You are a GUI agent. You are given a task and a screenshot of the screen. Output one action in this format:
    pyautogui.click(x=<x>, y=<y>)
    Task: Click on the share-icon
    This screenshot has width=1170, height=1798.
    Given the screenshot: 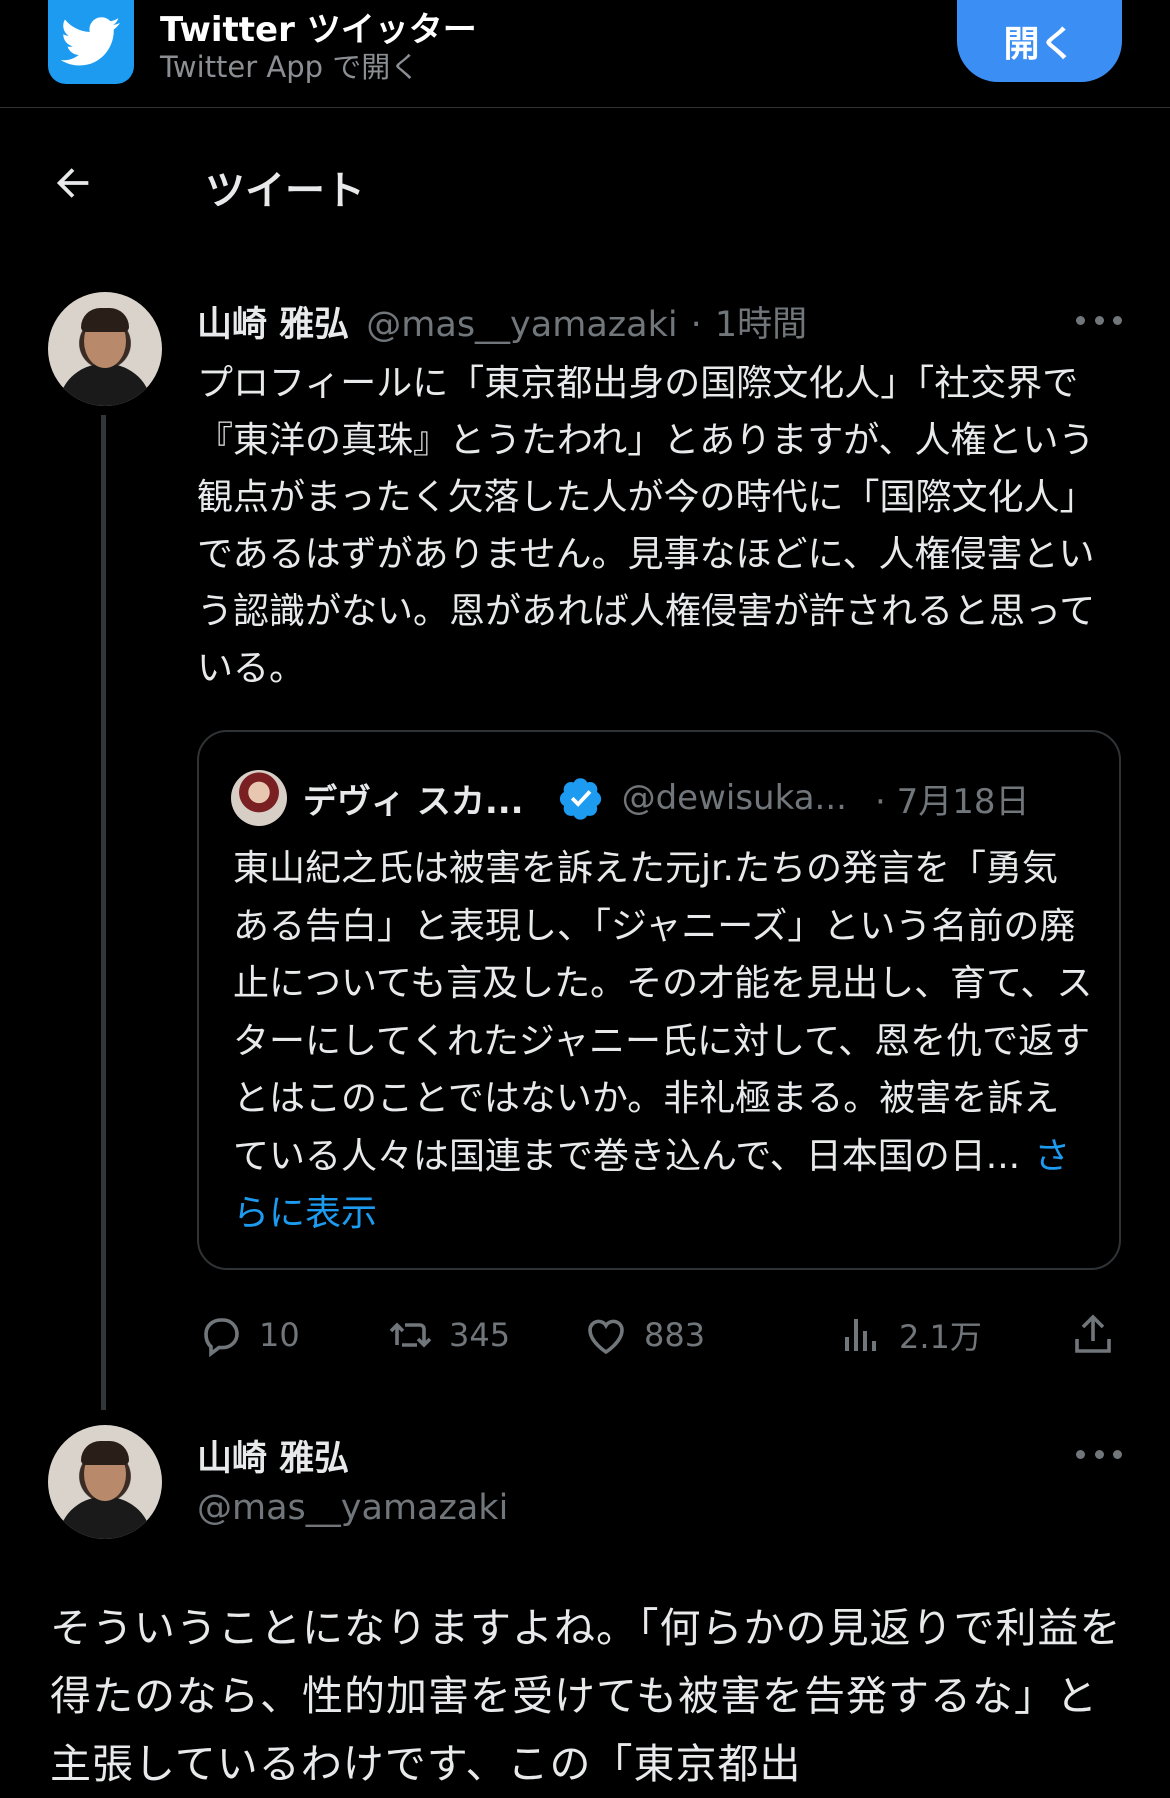 What is the action you would take?
    pyautogui.click(x=1093, y=1333)
    